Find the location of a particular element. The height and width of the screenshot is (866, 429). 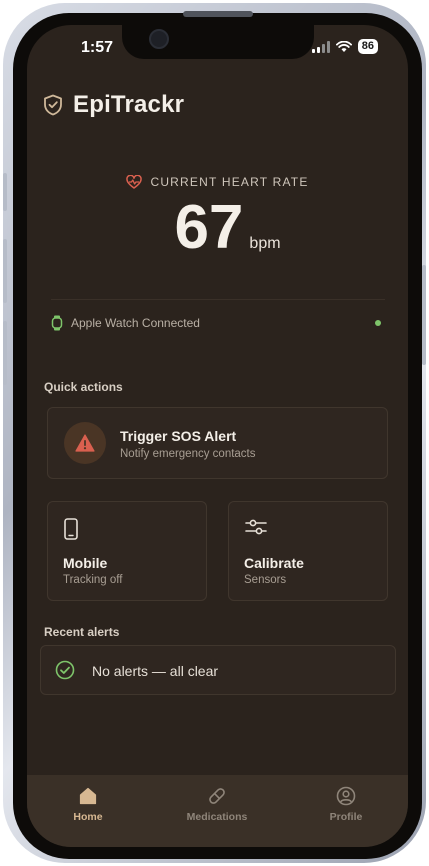

sos-subtitle: Notify emergency contacts is located at coordinates (188, 454).